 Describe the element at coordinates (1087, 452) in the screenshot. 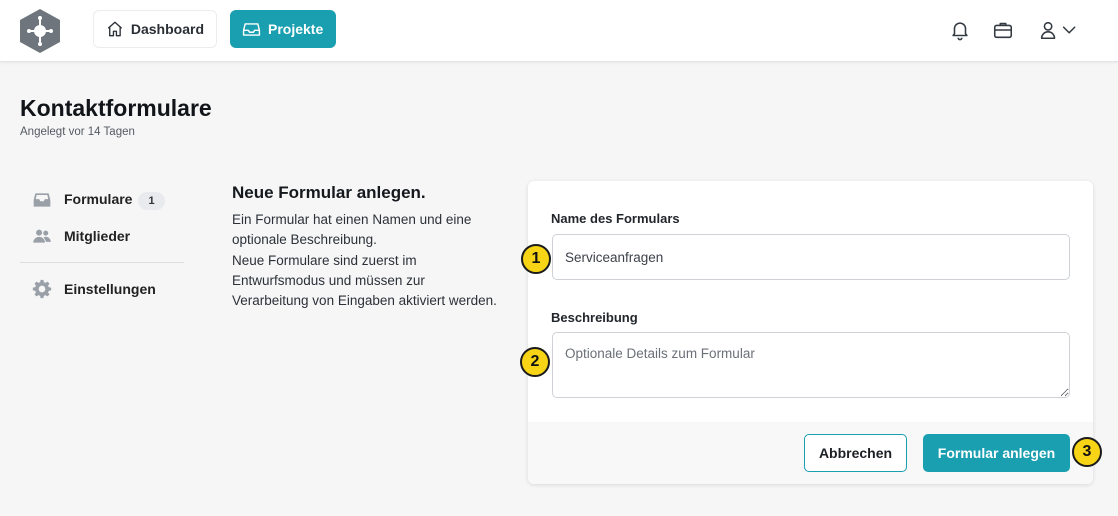

I see `annotation-marker-3: 3` at that location.